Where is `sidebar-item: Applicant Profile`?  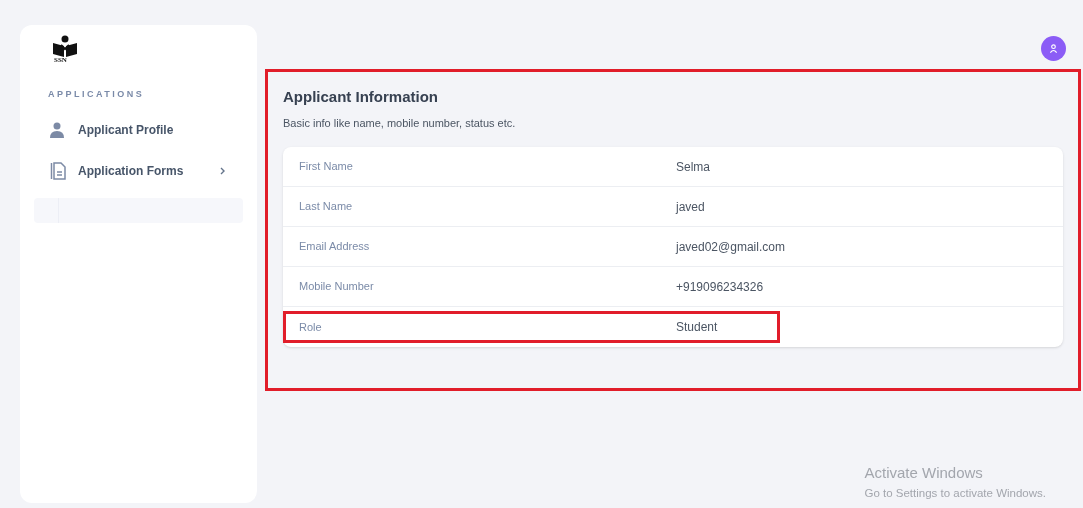 sidebar-item: Applicant Profile is located at coordinates (138, 130).